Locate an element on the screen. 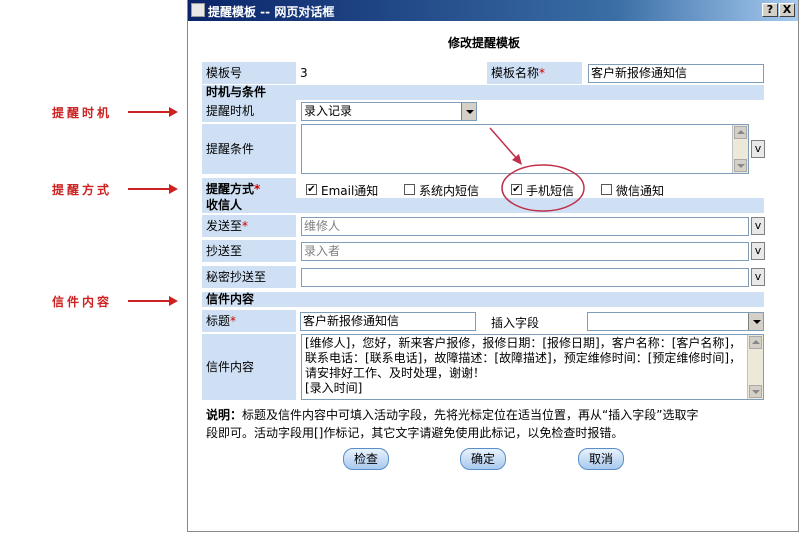  annotation-remind-time: 提醒时机 is located at coordinates (82, 113).